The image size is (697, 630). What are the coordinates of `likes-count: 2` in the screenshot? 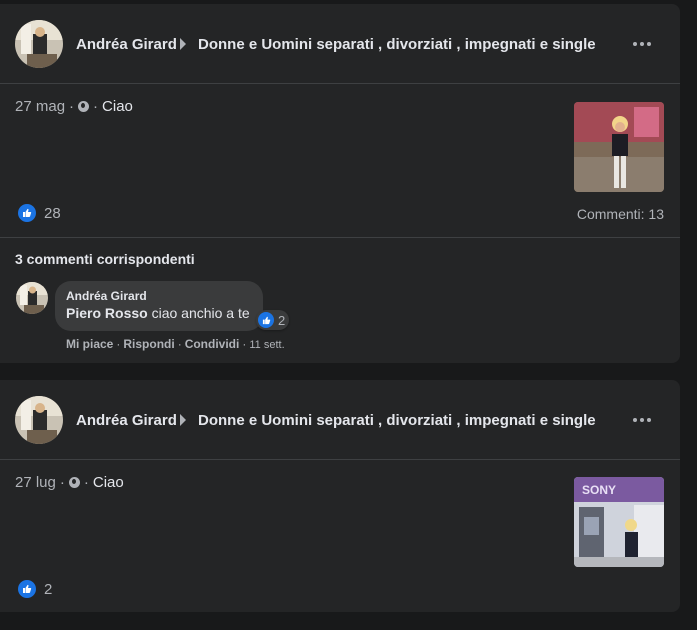 It's located at (48, 589).